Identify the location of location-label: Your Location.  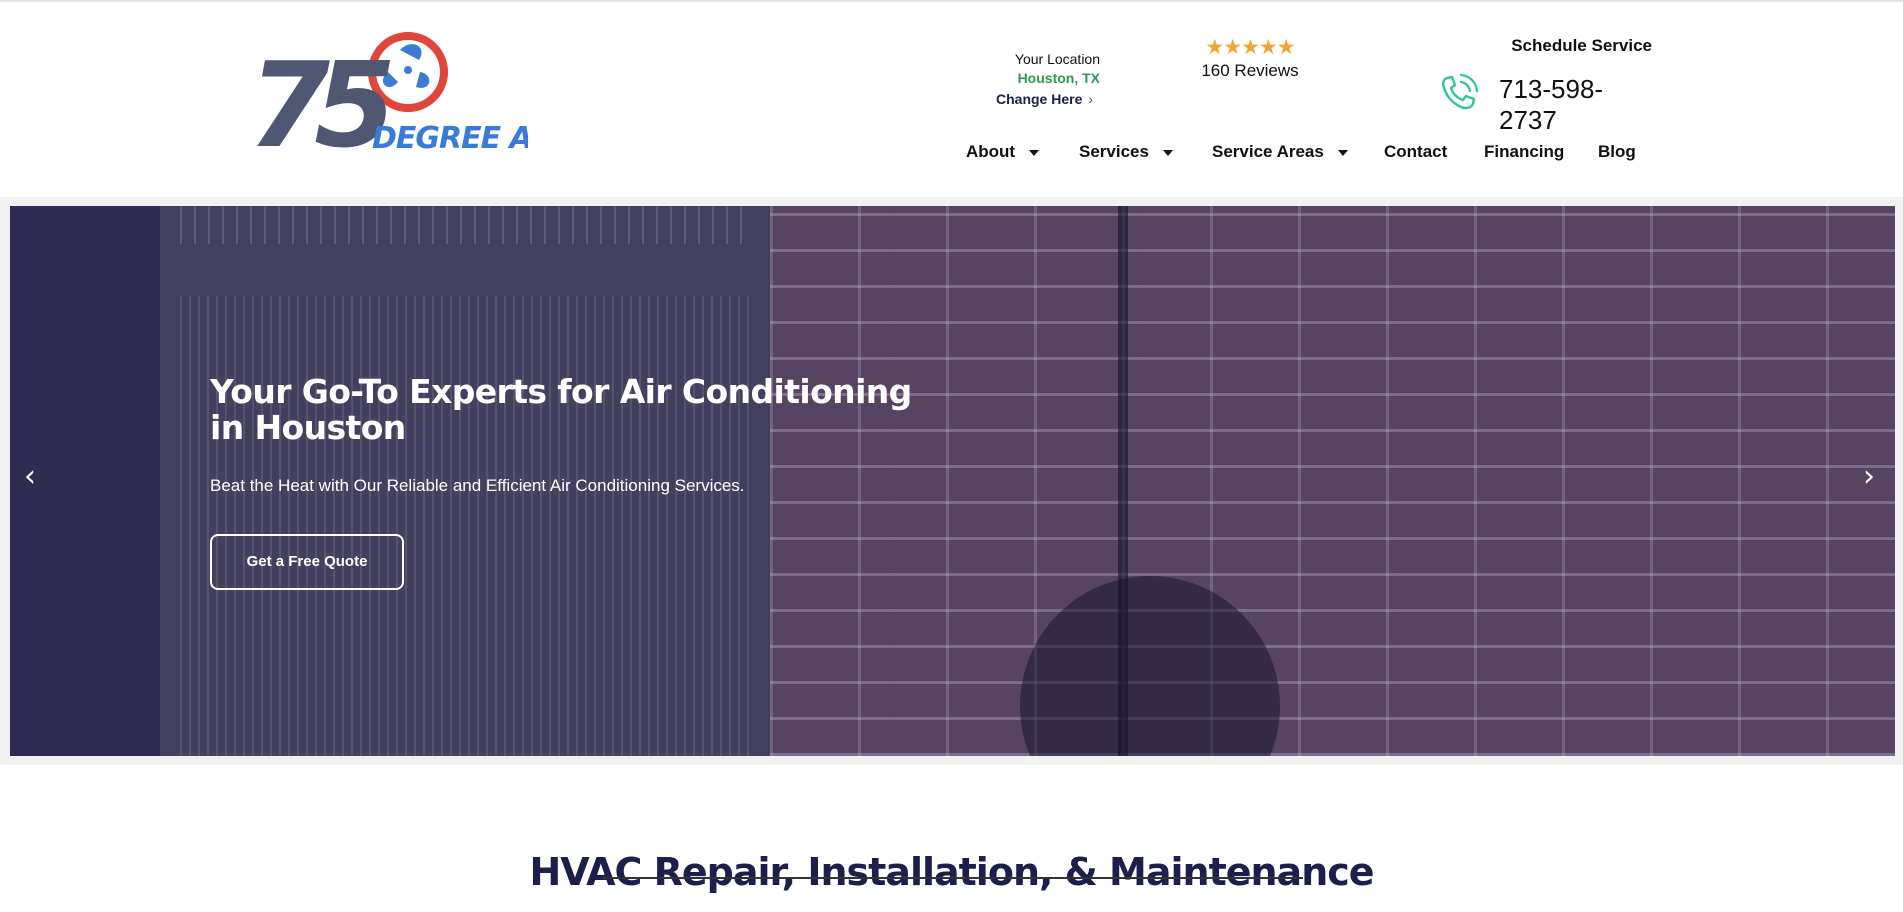
(1057, 59).